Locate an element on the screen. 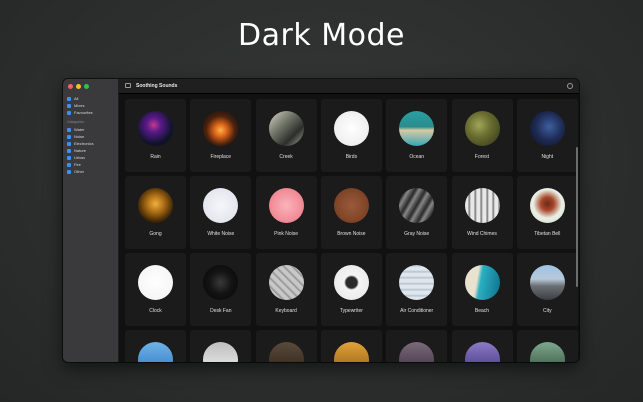  sound-label: Desk Fan is located at coordinates (221, 311).